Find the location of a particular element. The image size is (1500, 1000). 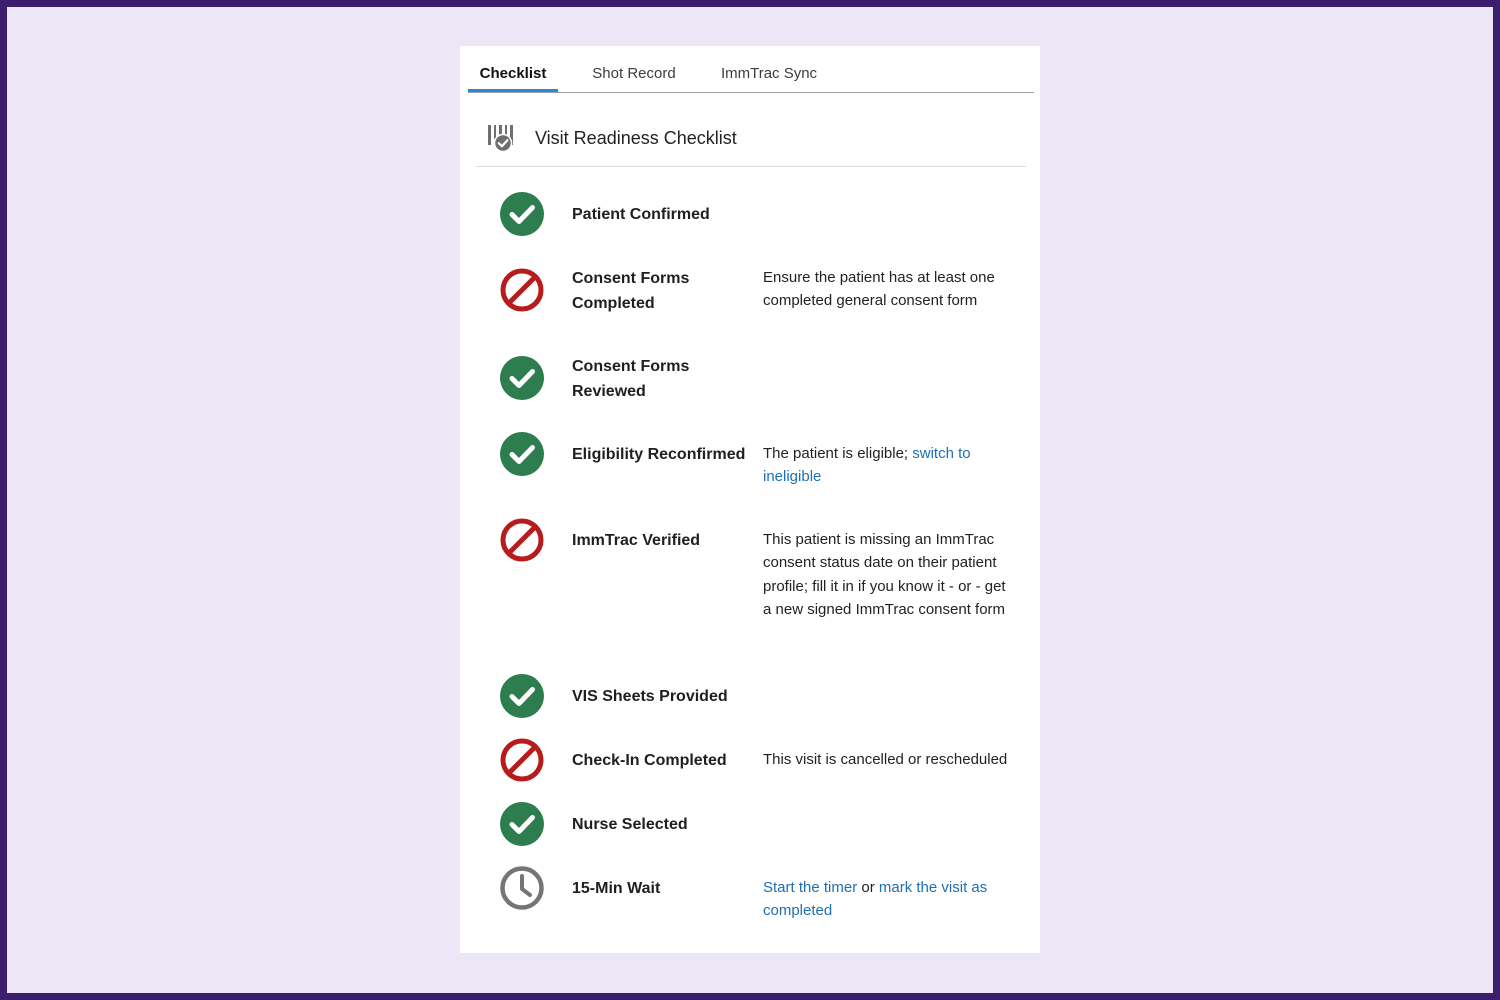

tab-immtrac-sync: ImmTrac Sync is located at coordinates (769, 78).